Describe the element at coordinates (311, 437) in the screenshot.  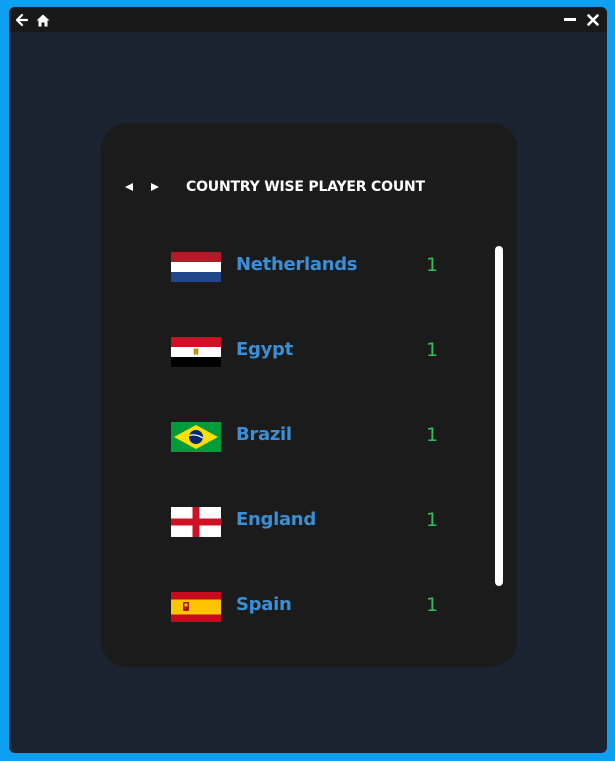
I see `country-row-brazil: Brazil 1` at that location.